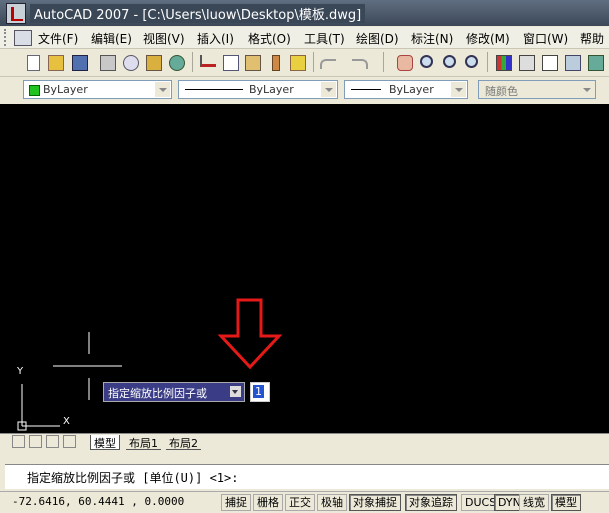 This screenshot has width=609, height=513. I want to click on color-swatch, so click(34, 90).